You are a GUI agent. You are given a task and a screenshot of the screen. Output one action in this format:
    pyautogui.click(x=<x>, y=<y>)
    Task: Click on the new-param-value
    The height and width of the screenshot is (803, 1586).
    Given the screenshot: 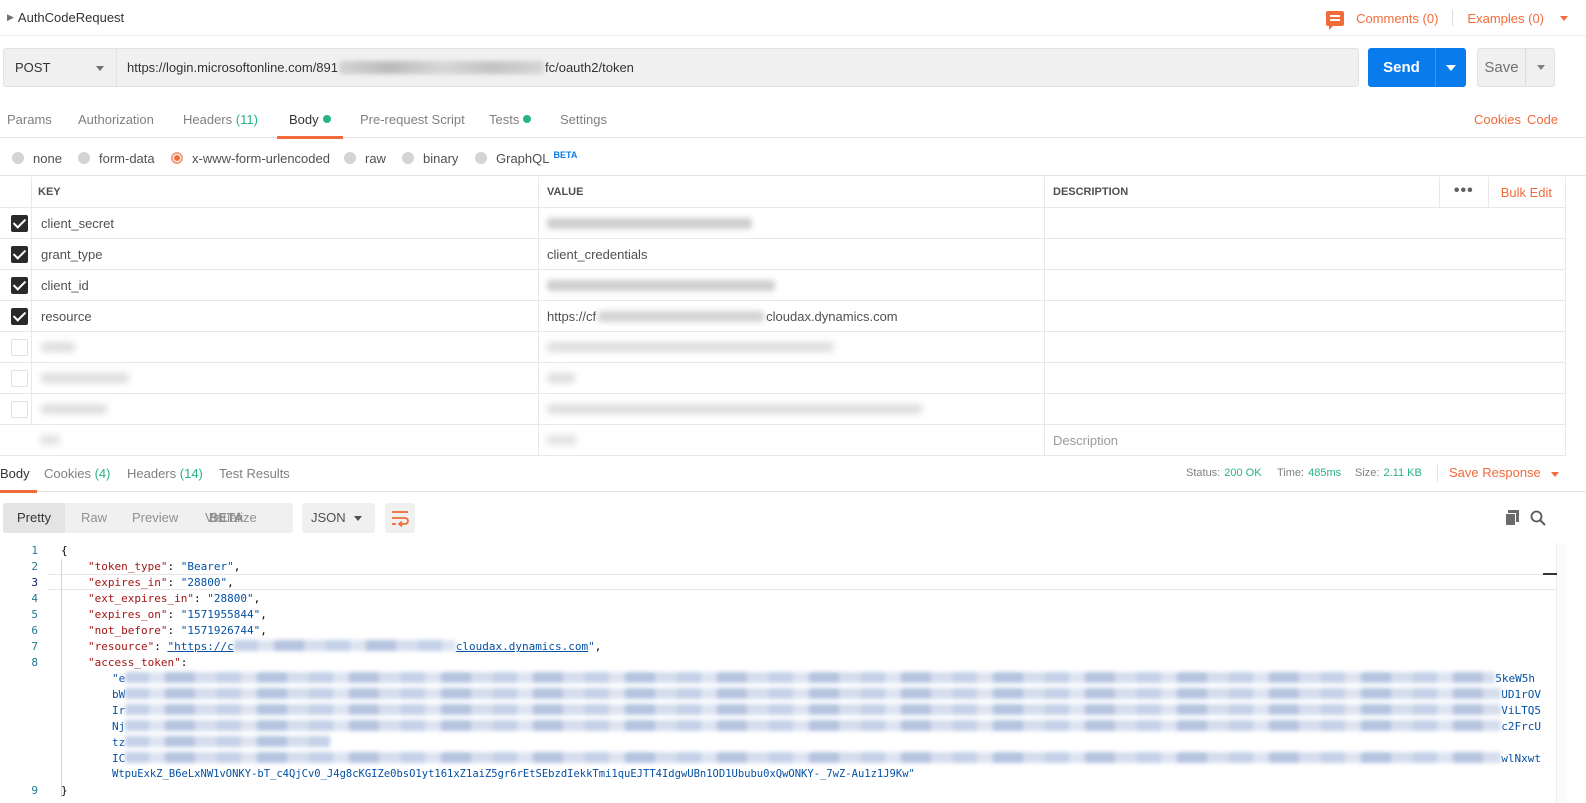 What is the action you would take?
    pyautogui.click(x=791, y=440)
    